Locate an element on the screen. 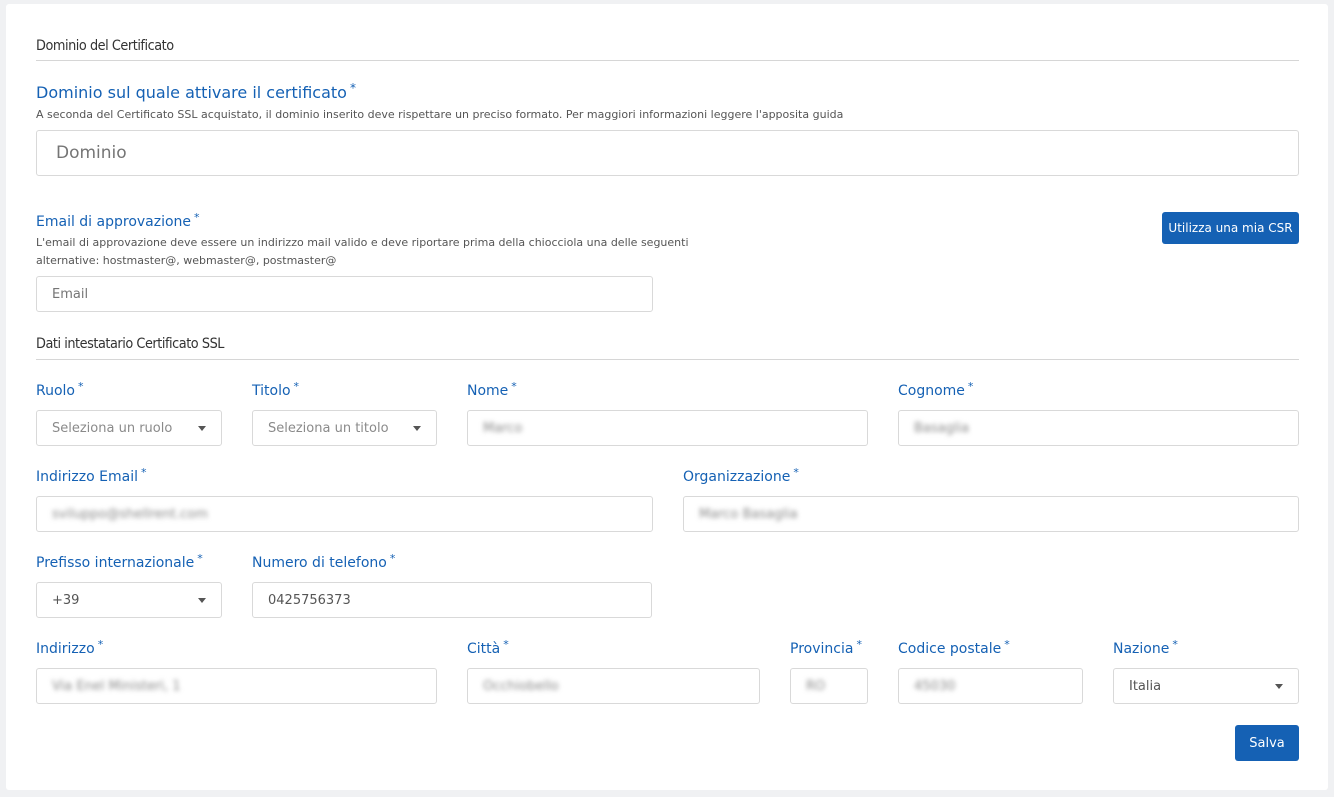 The height and width of the screenshot is (797, 1334). citta-label: Città * is located at coordinates (488, 647).